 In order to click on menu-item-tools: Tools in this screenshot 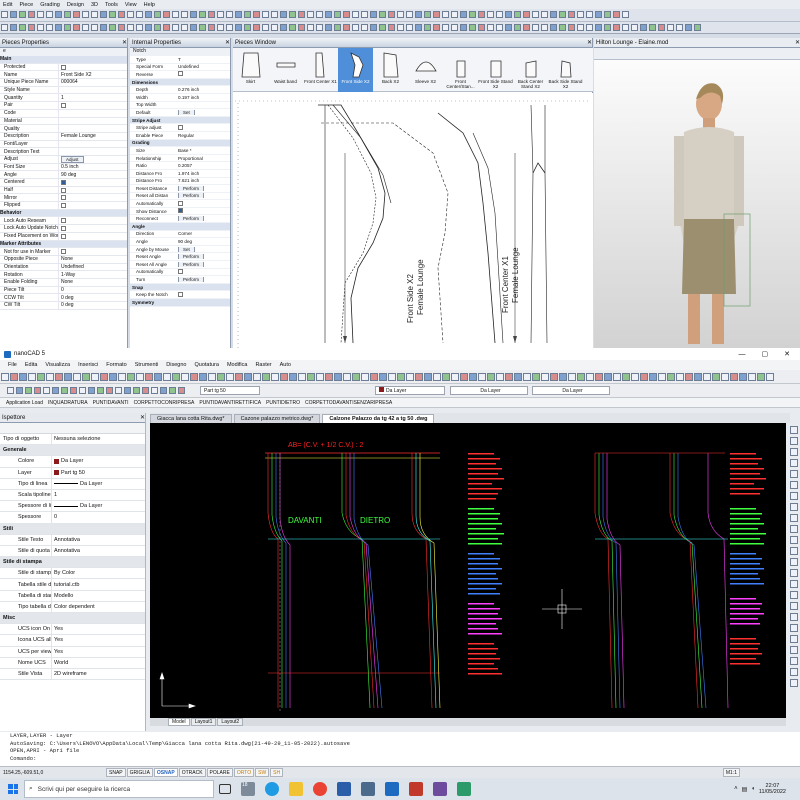, I will do `click(111, 5)`.